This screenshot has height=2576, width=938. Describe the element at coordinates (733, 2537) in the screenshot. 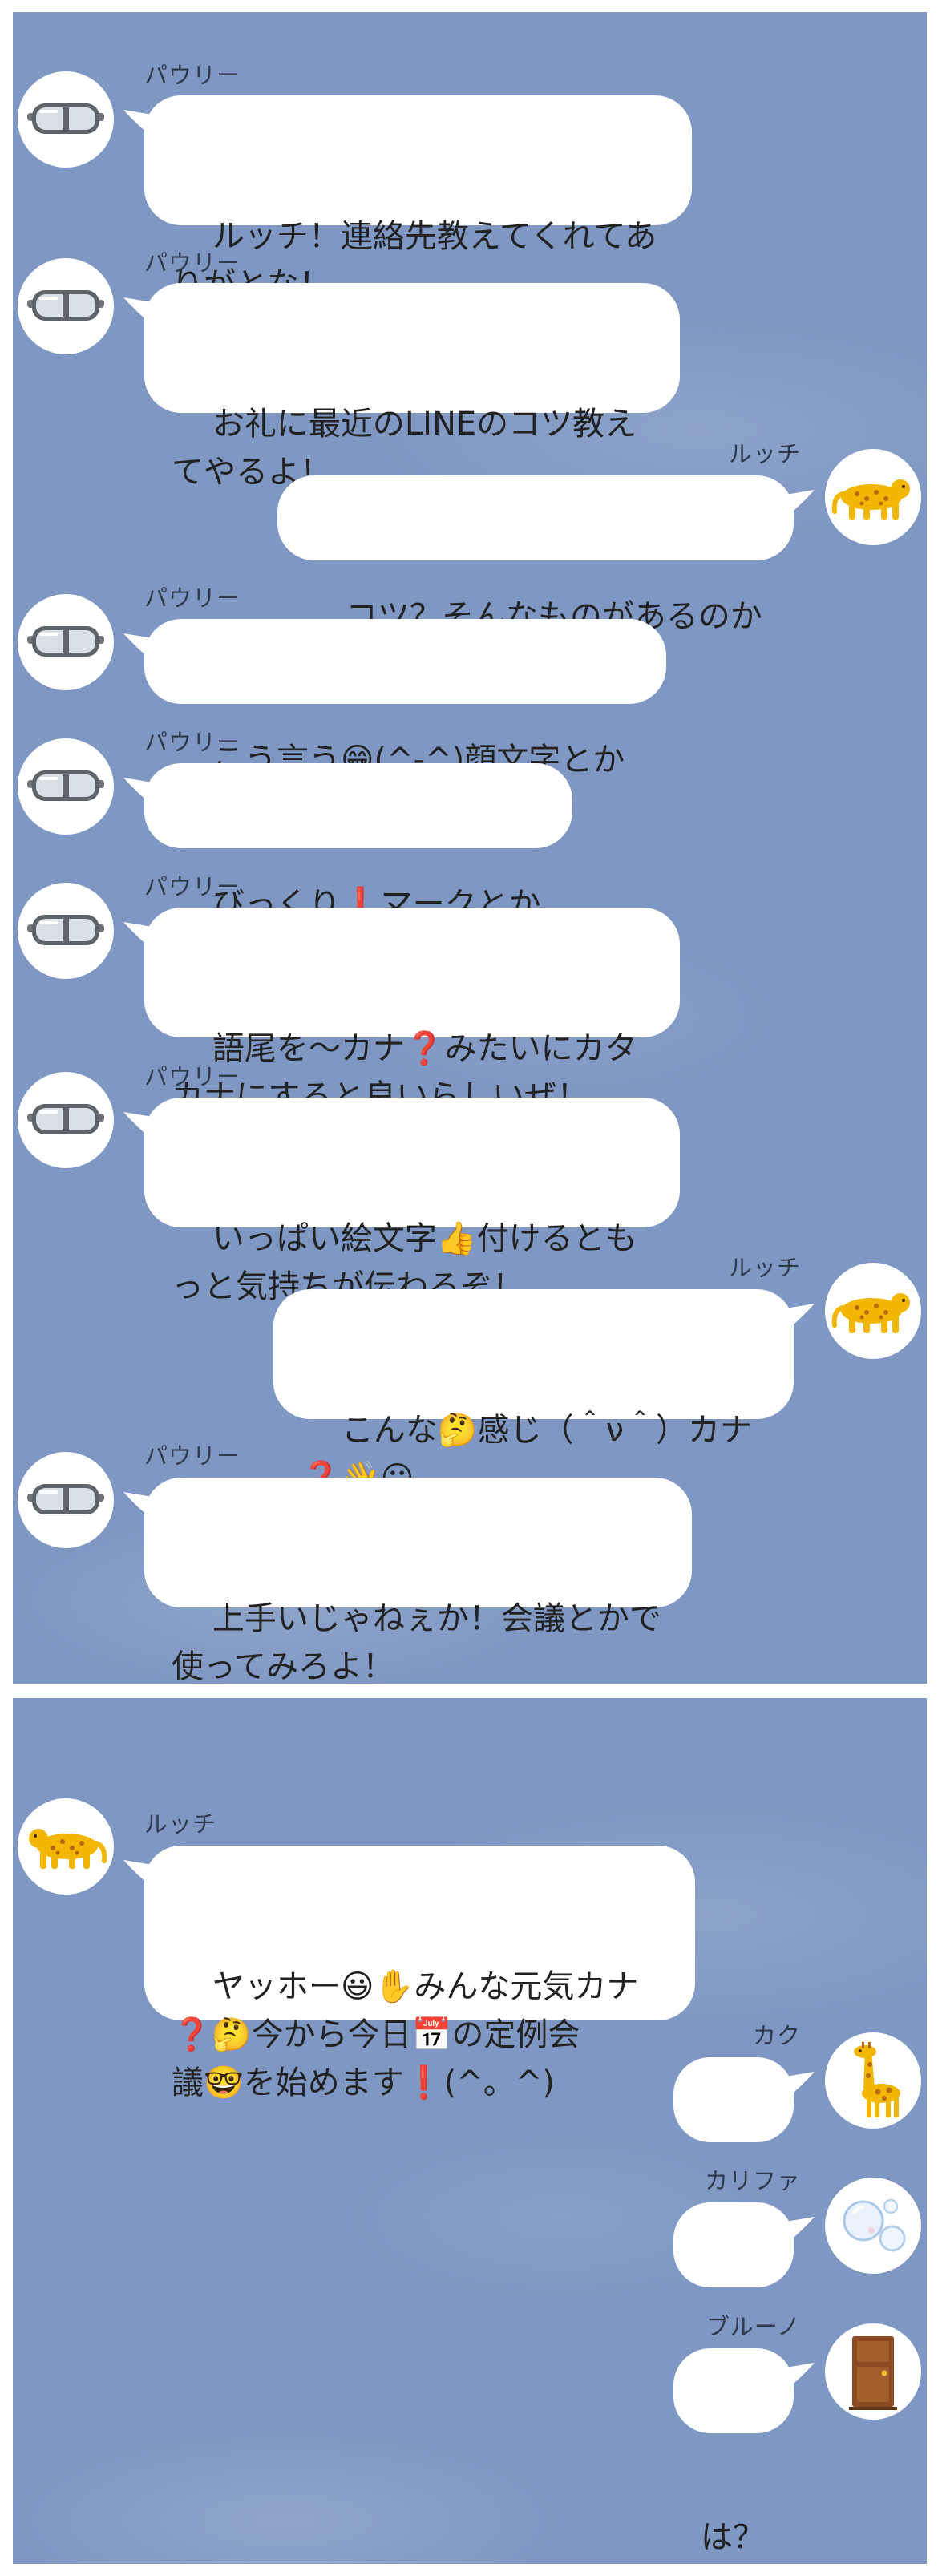

I see `message-text: は？` at that location.